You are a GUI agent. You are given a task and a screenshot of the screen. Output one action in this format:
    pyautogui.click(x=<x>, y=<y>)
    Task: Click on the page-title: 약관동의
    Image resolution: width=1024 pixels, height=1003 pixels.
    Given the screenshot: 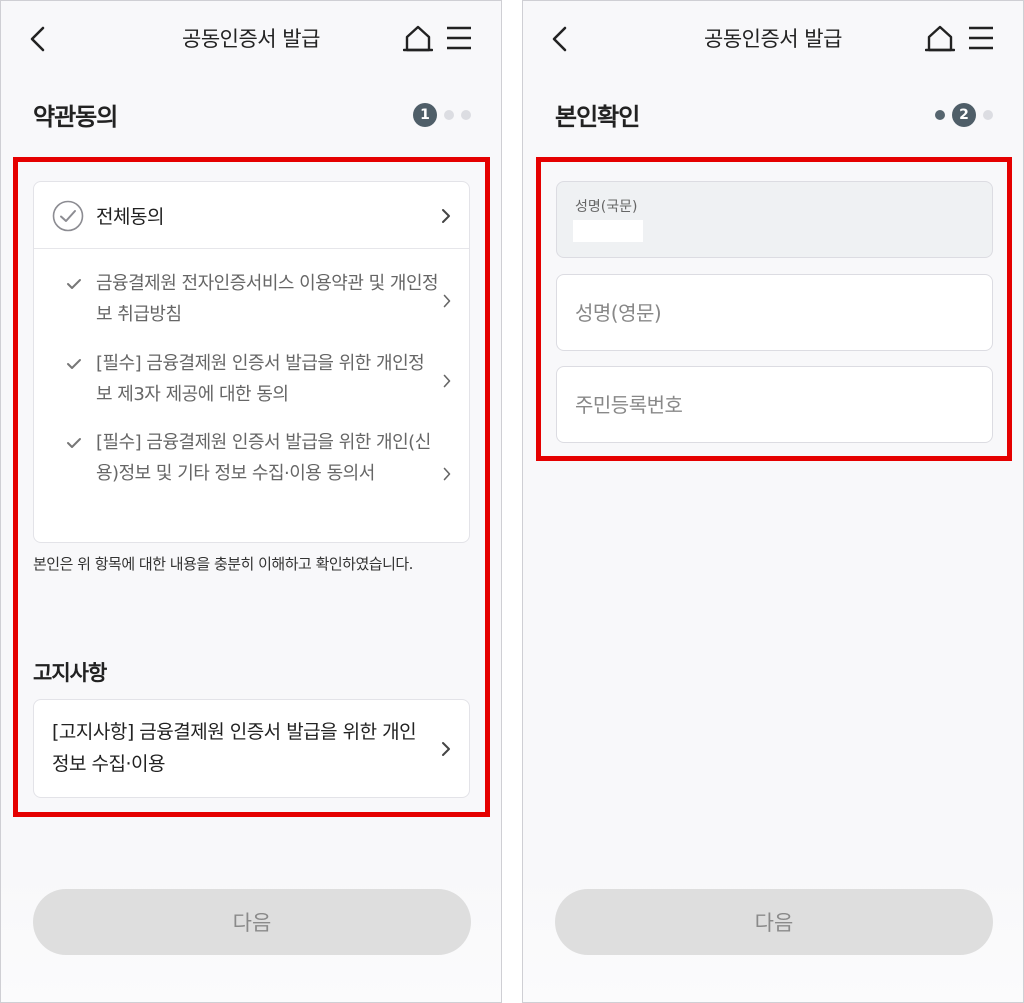 What is the action you would take?
    pyautogui.click(x=75, y=117)
    